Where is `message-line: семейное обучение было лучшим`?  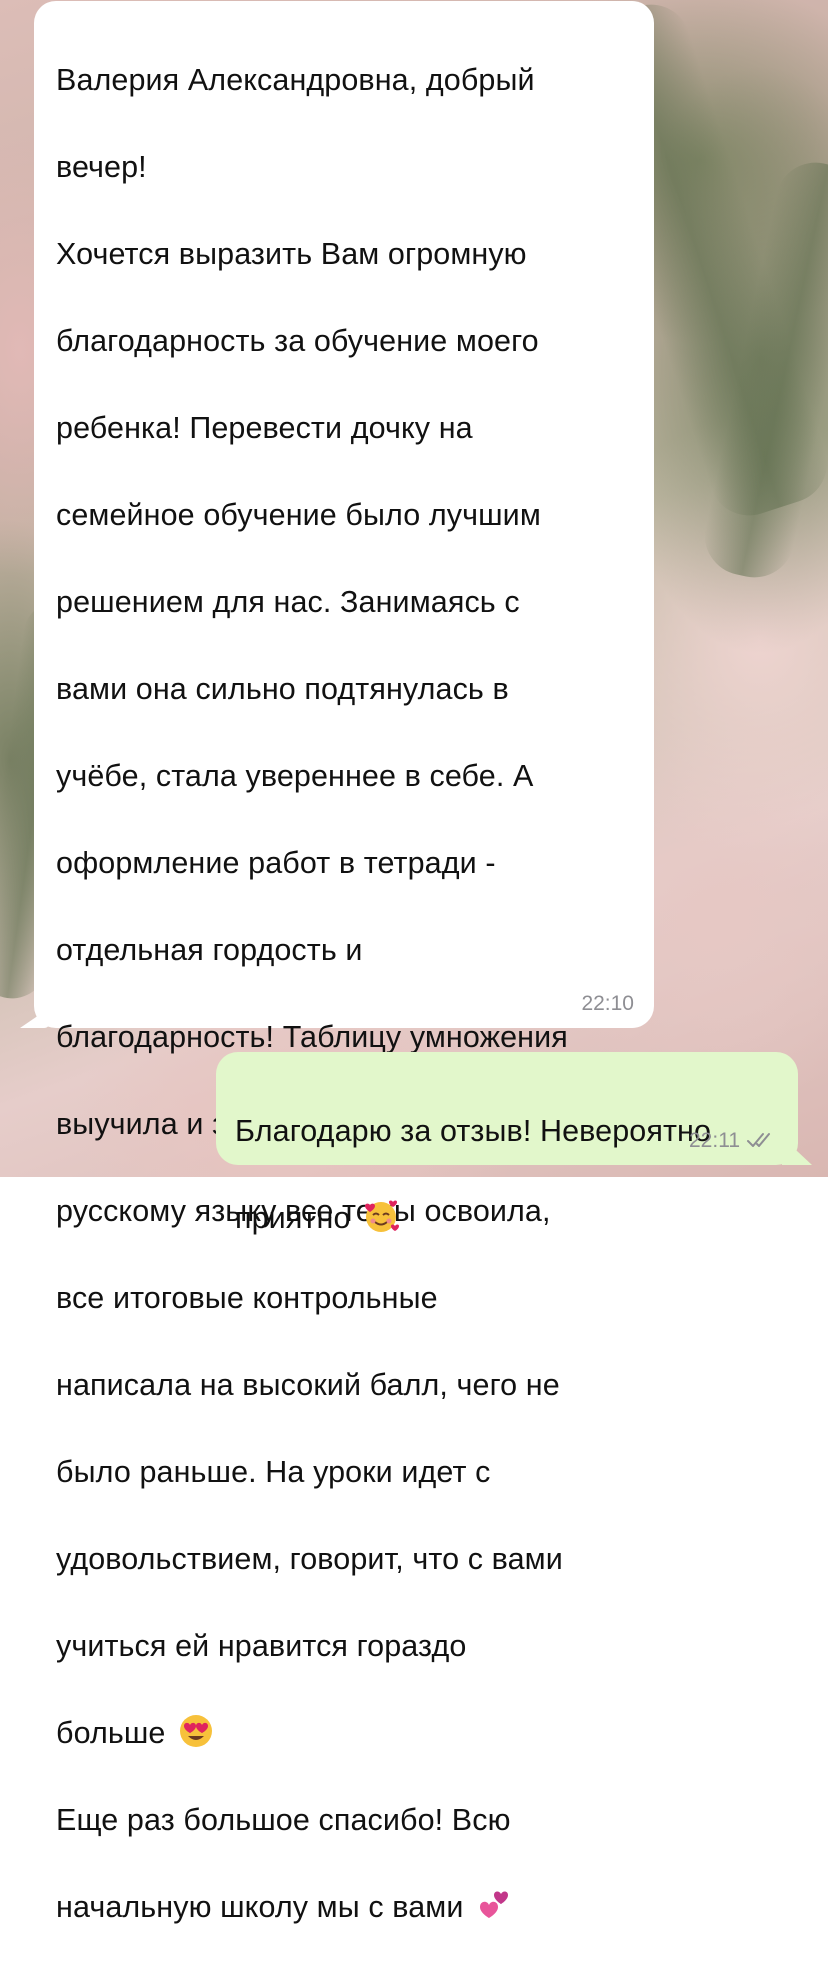
message-line: семейное обучение было лучшим is located at coordinates (298, 514).